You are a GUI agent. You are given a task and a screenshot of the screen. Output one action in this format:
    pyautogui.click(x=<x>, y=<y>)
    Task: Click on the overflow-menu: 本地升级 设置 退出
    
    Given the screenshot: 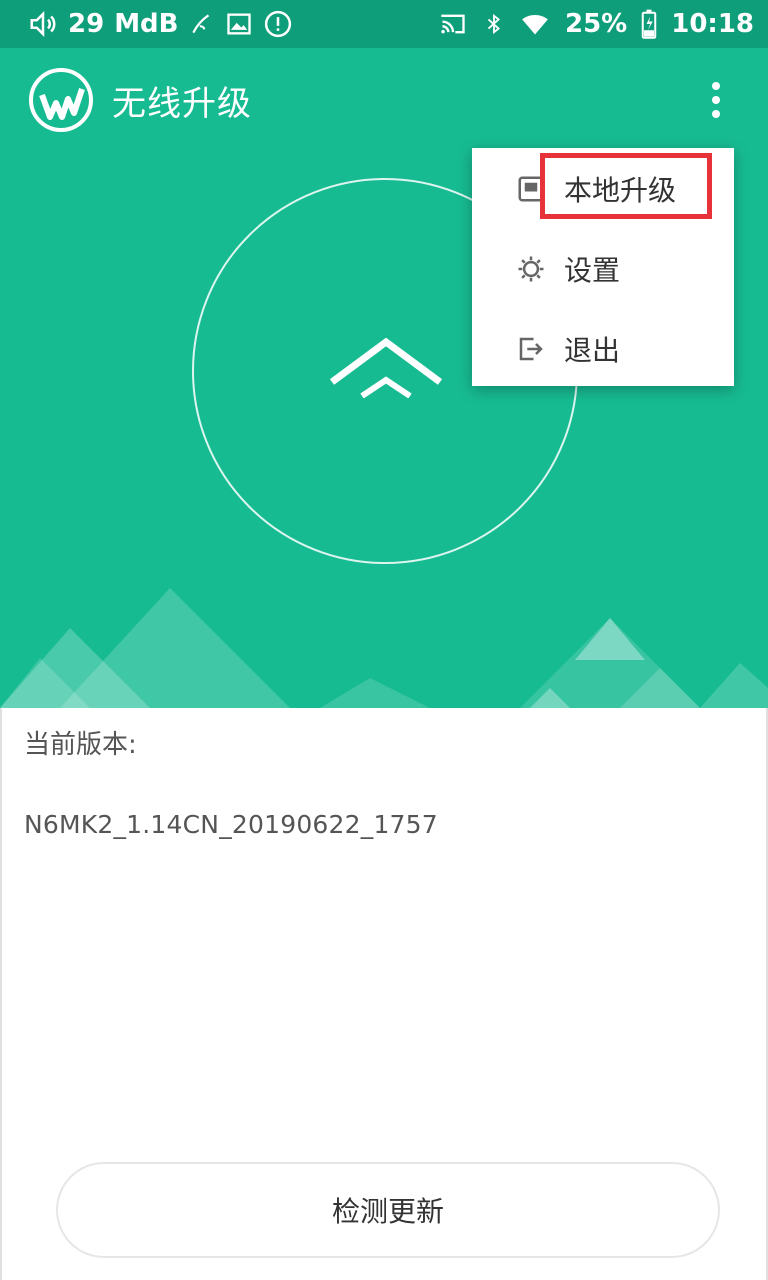 What is the action you would take?
    pyautogui.click(x=603, y=267)
    